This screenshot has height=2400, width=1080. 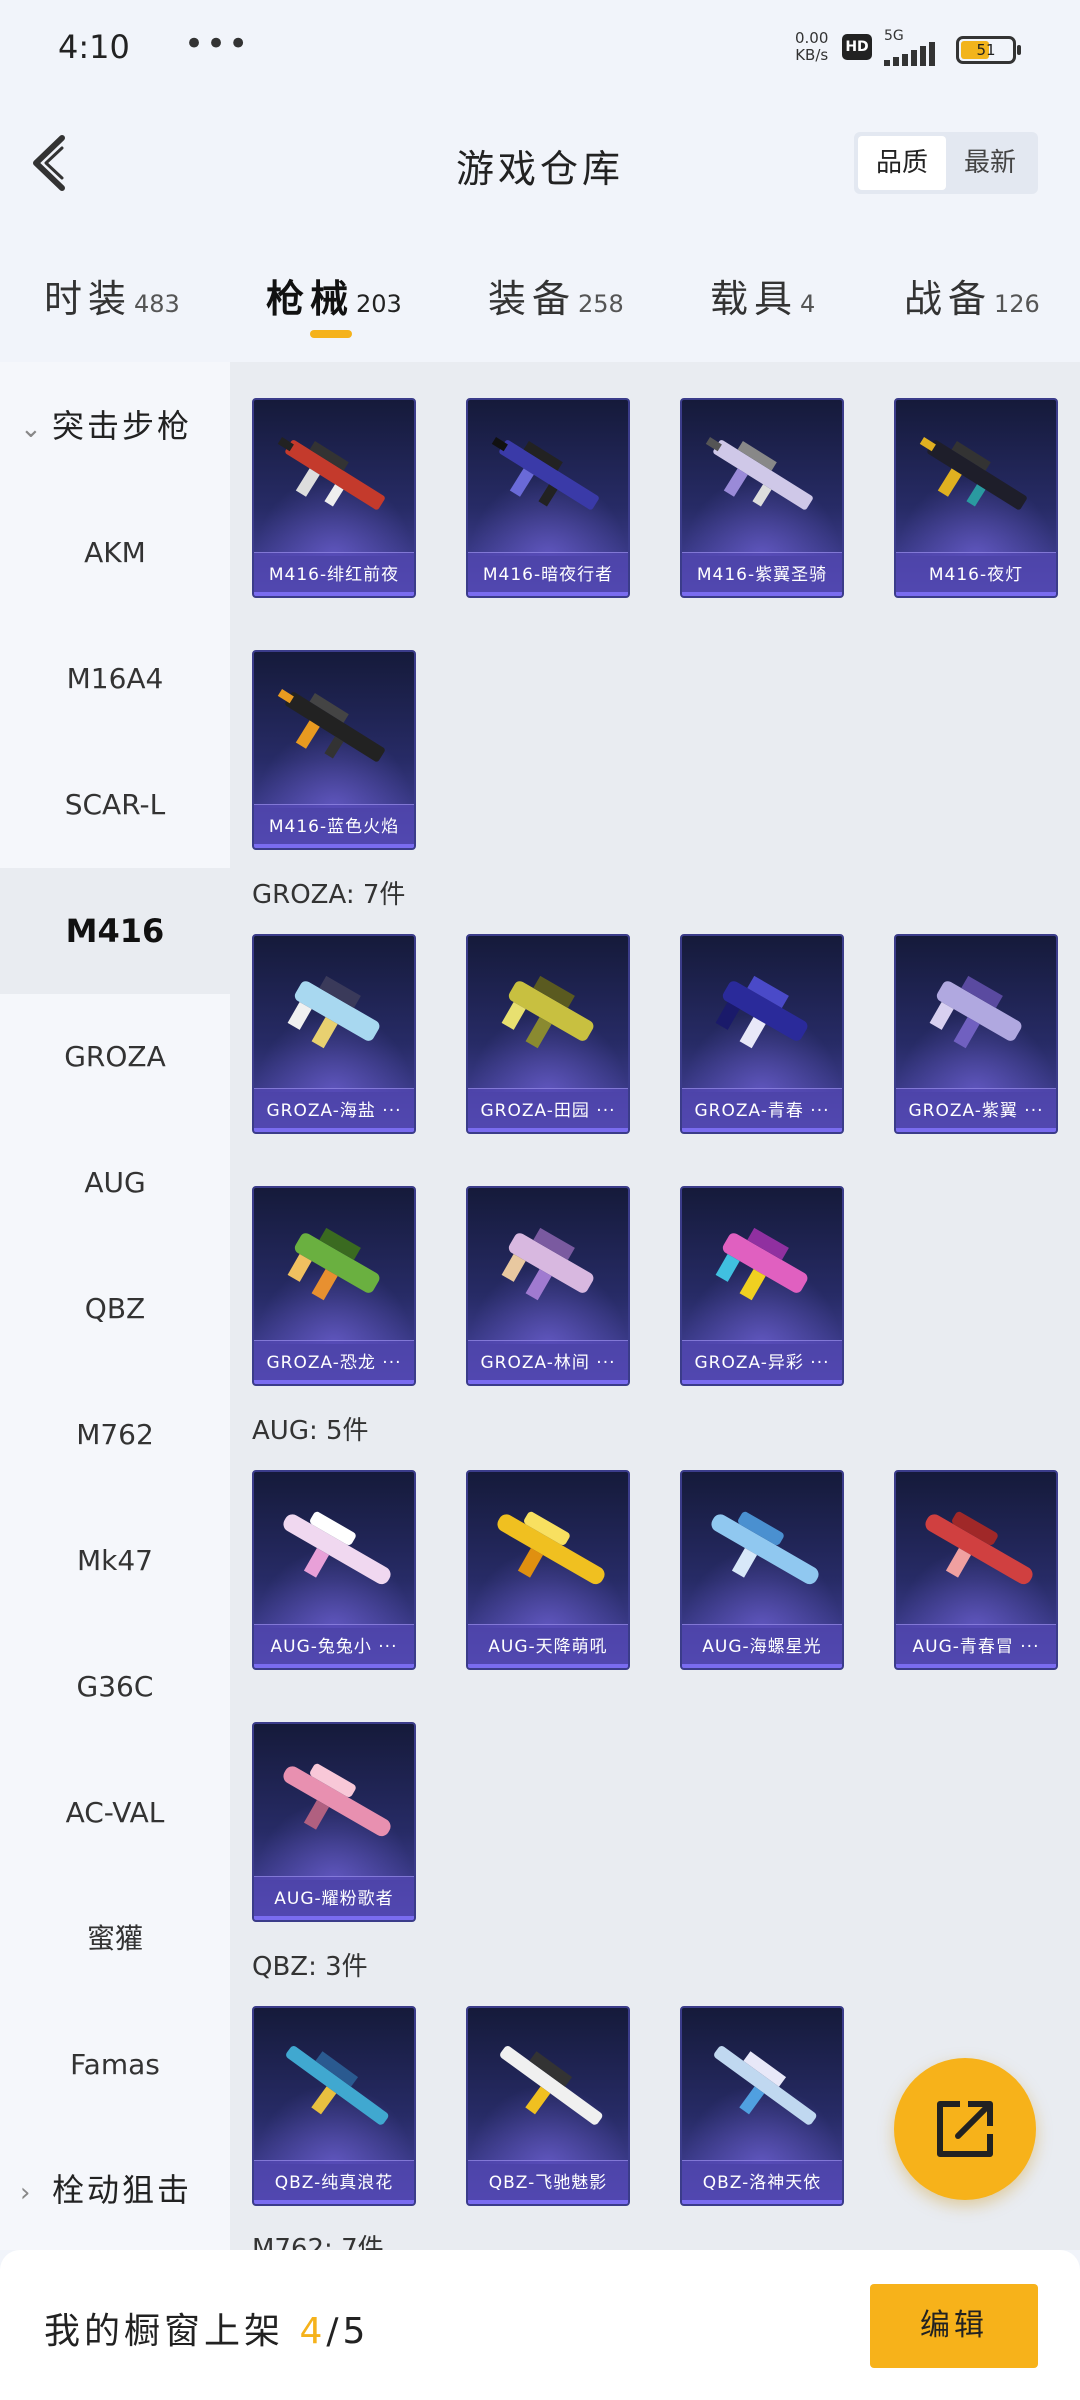 I want to click on tab-fashion: 时装483, so click(x=112, y=303).